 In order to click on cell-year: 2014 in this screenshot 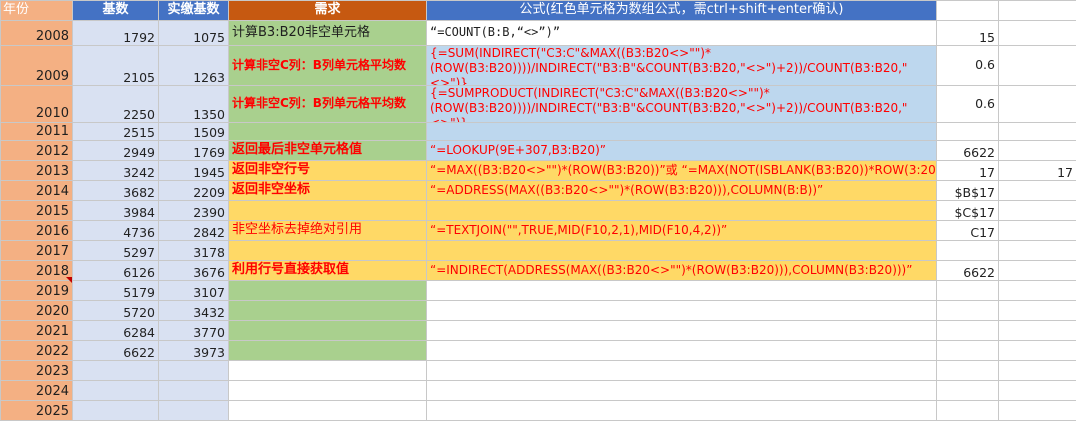, I will do `click(37, 191)`.